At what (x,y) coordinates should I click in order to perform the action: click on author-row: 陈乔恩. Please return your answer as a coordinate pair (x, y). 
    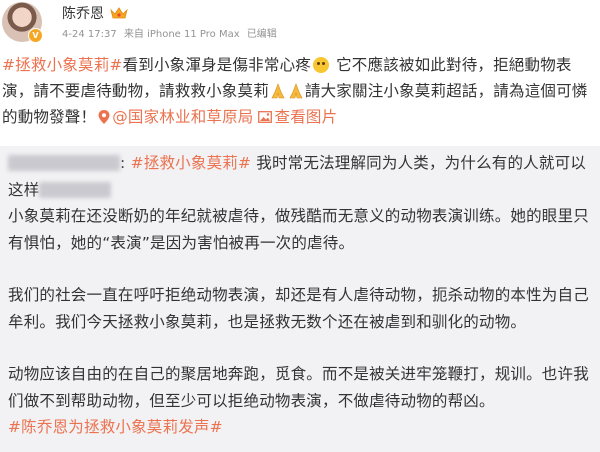
    Looking at the image, I should click on (95, 13).